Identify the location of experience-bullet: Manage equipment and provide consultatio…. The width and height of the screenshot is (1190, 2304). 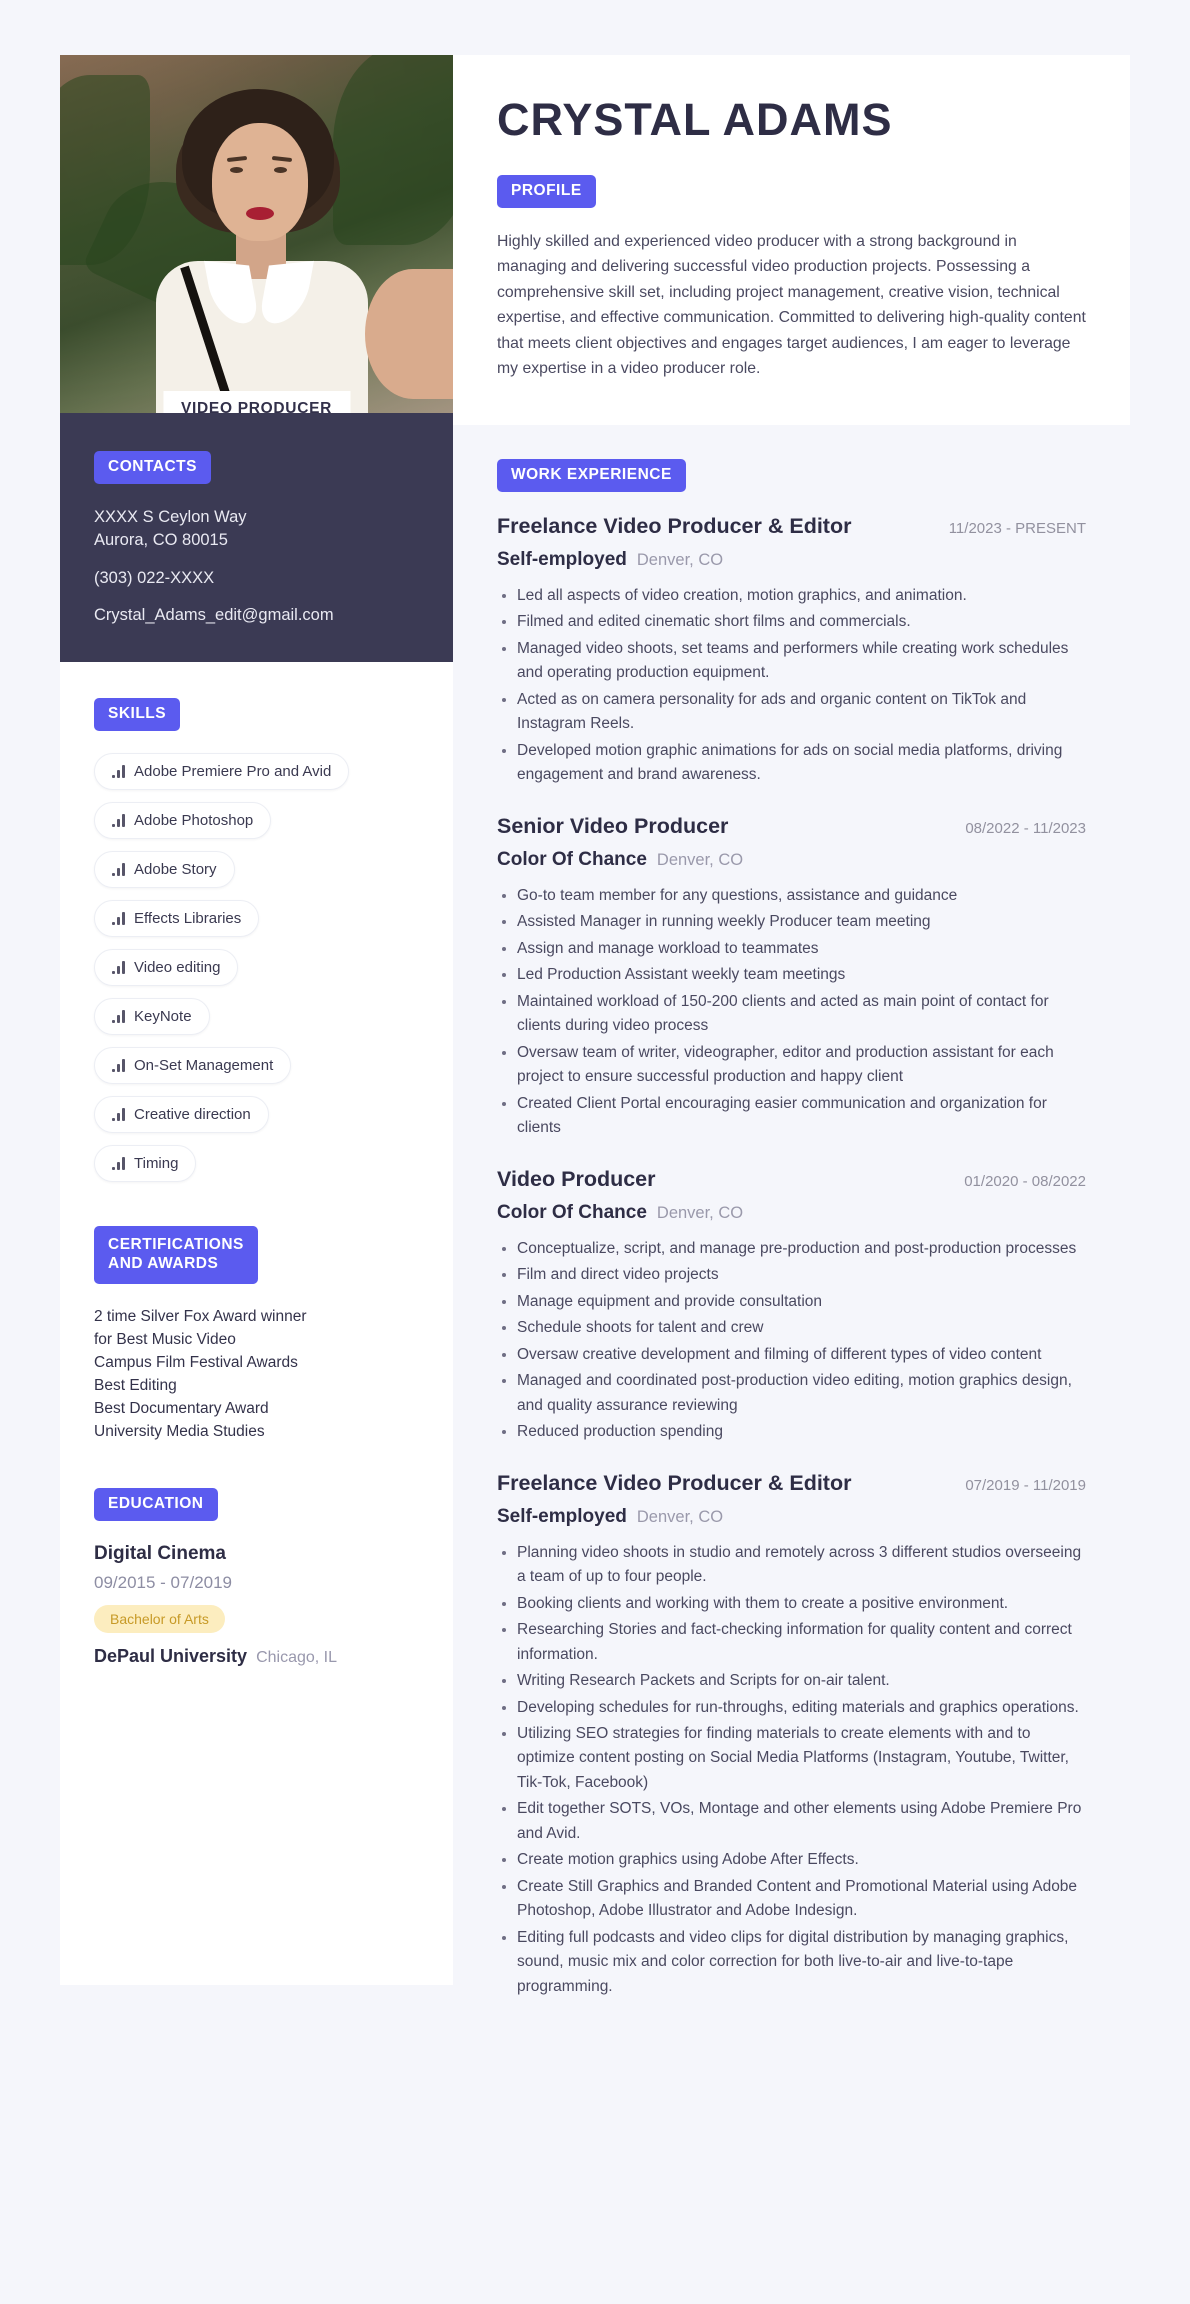
(801, 1302).